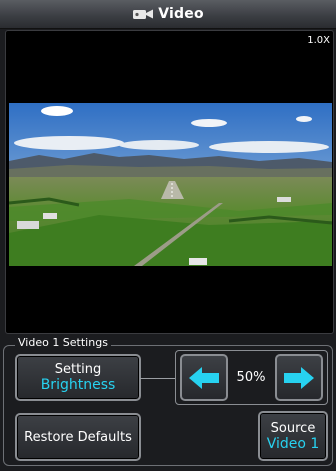 Image resolution: width=336 pixels, height=471 pixels. What do you see at coordinates (78, 385) in the screenshot?
I see `setting-button-value: Brightness` at bounding box center [78, 385].